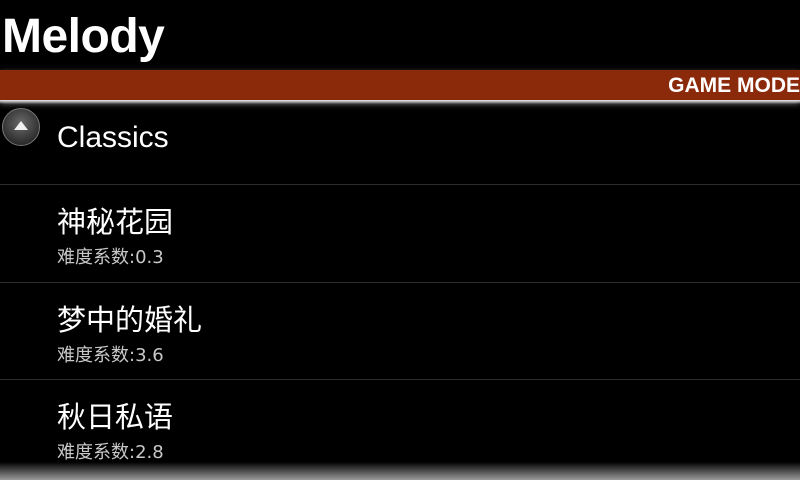 The image size is (800, 480). I want to click on bottom-edge-fade, so click(400, 471).